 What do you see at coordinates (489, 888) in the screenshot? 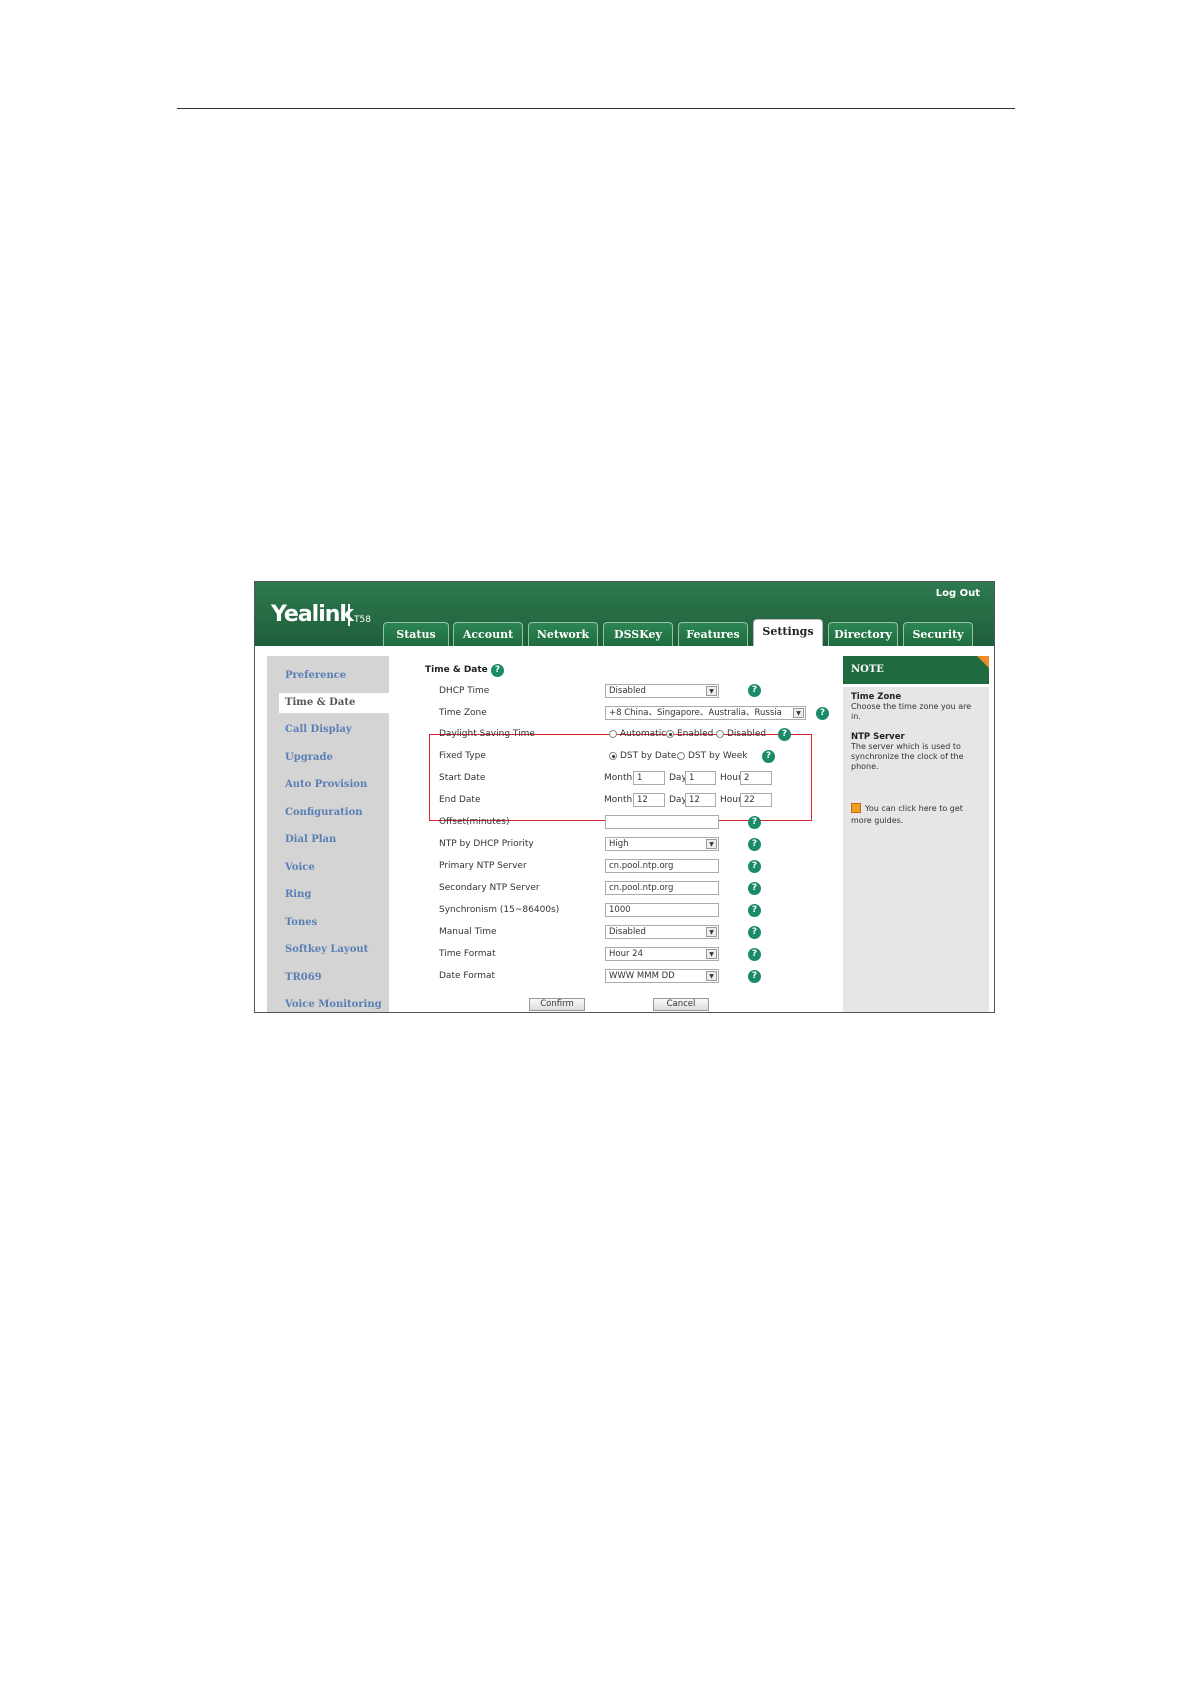
I see `secondary-ntp-label: Secondary NTP Server` at bounding box center [489, 888].